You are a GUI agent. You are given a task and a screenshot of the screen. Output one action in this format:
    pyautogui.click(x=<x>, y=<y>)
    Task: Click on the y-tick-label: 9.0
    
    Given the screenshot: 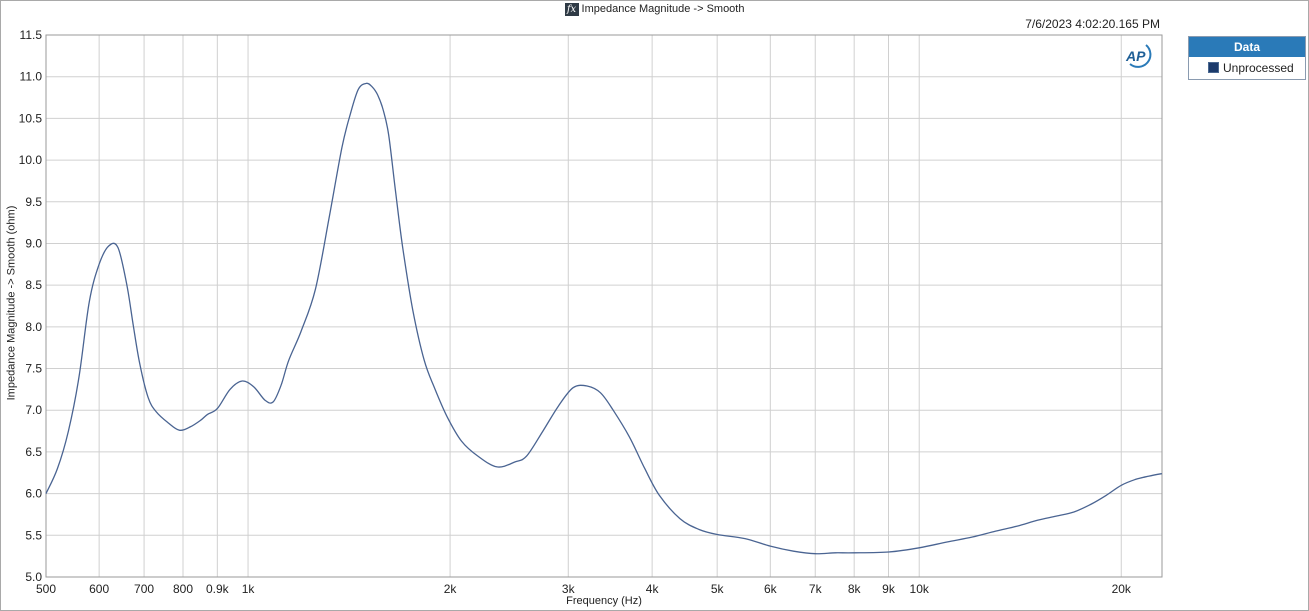 What is the action you would take?
    pyautogui.click(x=33, y=243)
    